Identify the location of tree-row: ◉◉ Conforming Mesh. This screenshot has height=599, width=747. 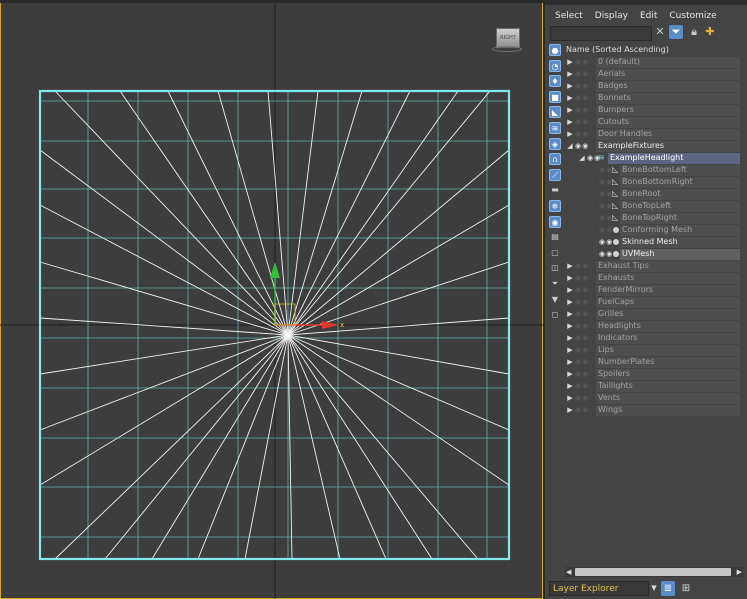
(654, 230).